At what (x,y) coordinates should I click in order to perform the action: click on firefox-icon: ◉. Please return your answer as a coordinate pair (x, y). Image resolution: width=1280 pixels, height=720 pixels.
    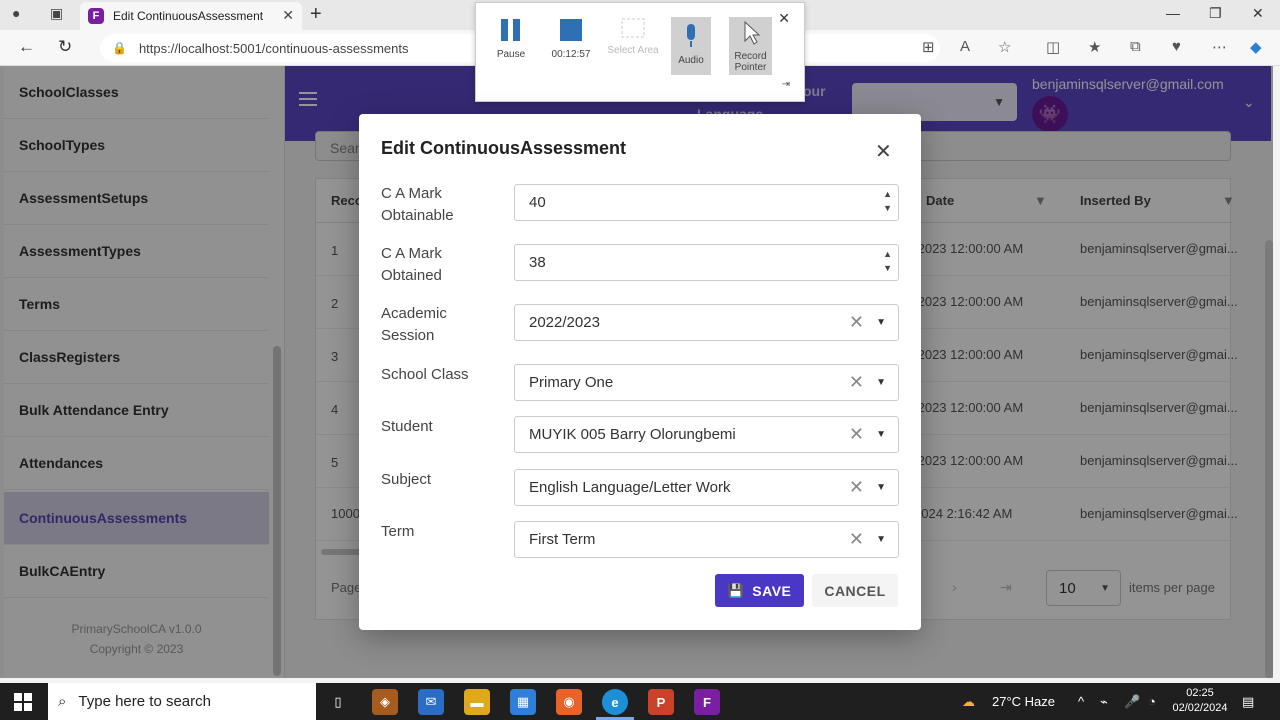
    Looking at the image, I should click on (569, 702).